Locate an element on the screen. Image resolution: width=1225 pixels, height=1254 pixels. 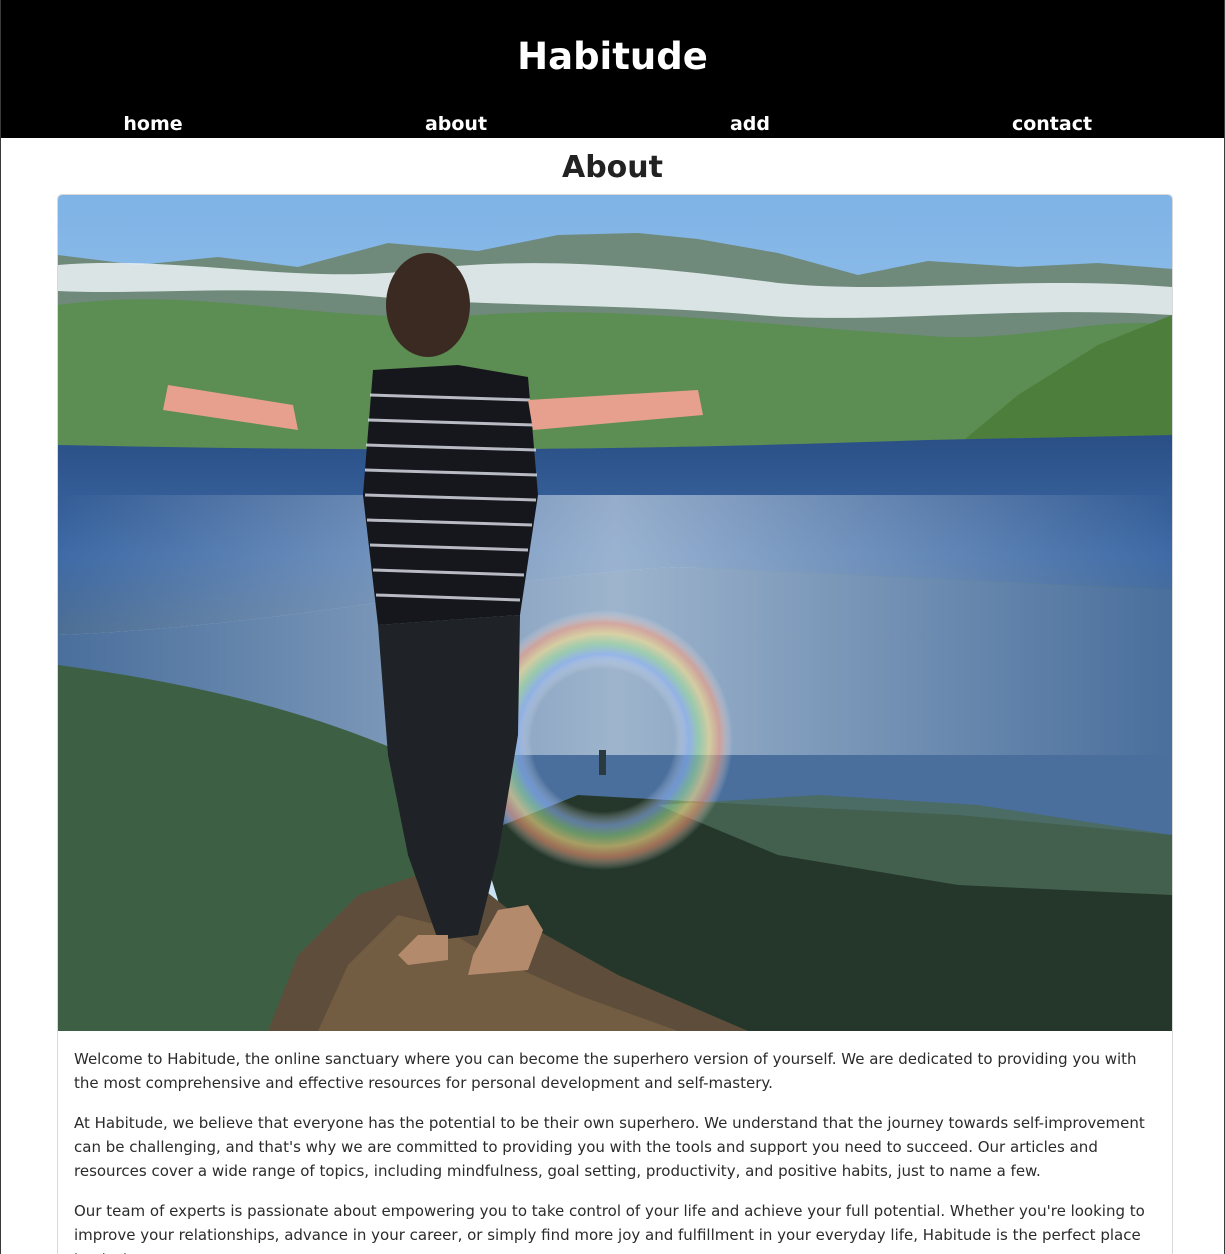
nav-link-add: add is located at coordinates (750, 124).